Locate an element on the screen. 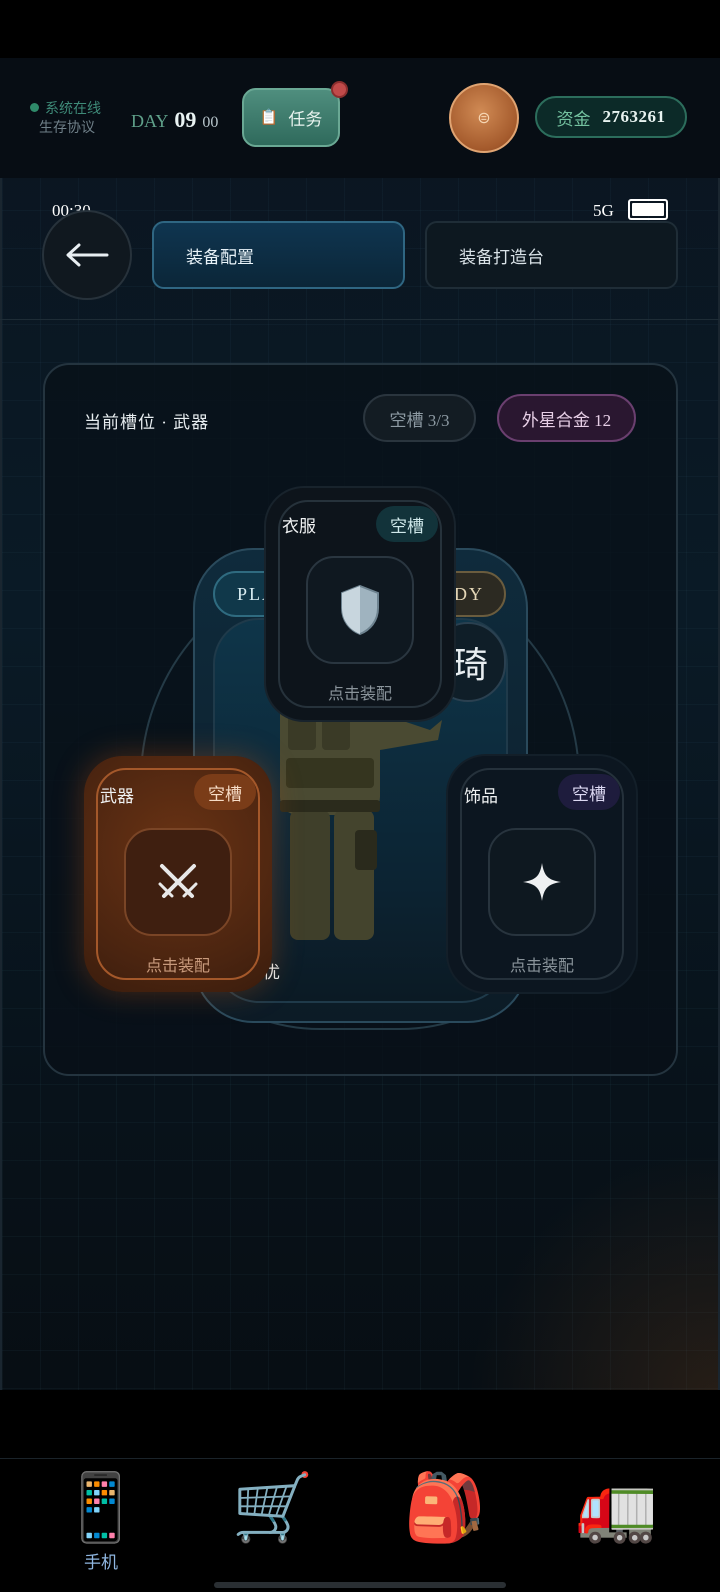  funds-display: 资金 2763261 is located at coordinates (611, 117).